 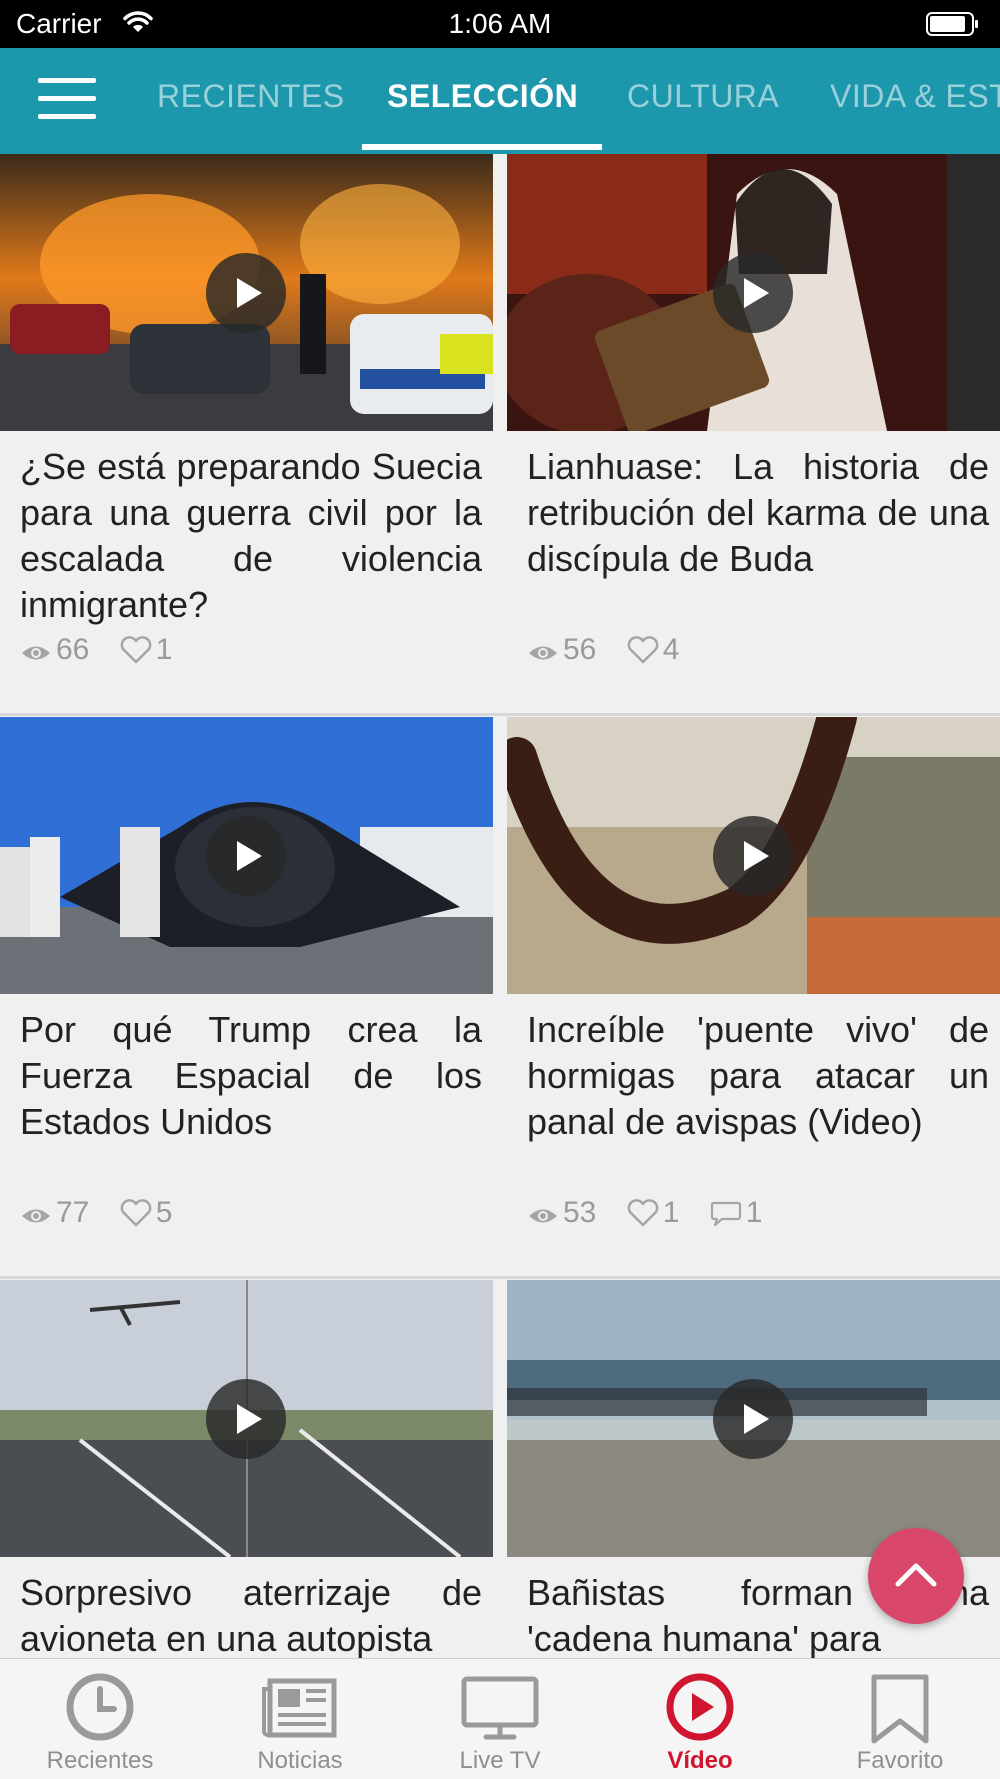 What do you see at coordinates (700, 1760) in the screenshot?
I see `nav-label: Vídeo` at bounding box center [700, 1760].